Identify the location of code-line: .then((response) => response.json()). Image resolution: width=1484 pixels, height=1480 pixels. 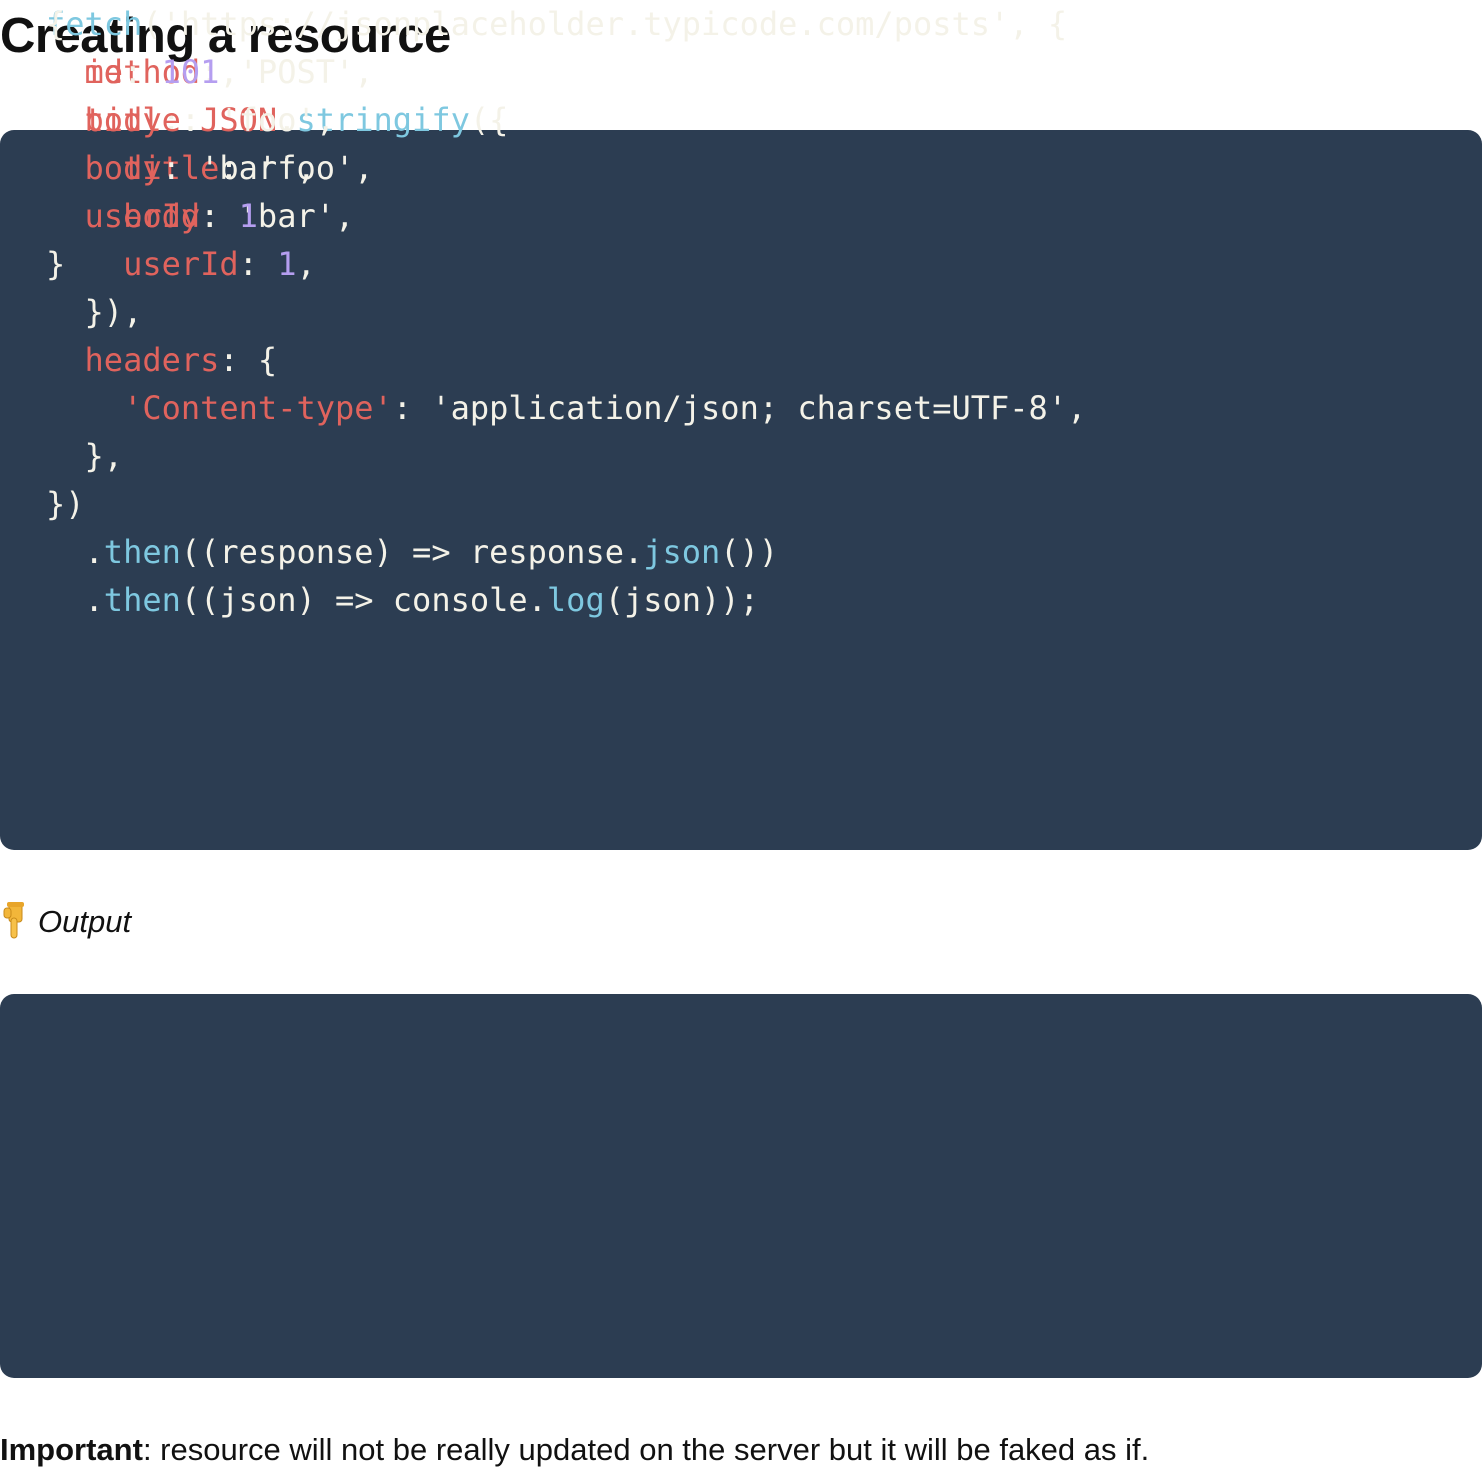
(566, 552).